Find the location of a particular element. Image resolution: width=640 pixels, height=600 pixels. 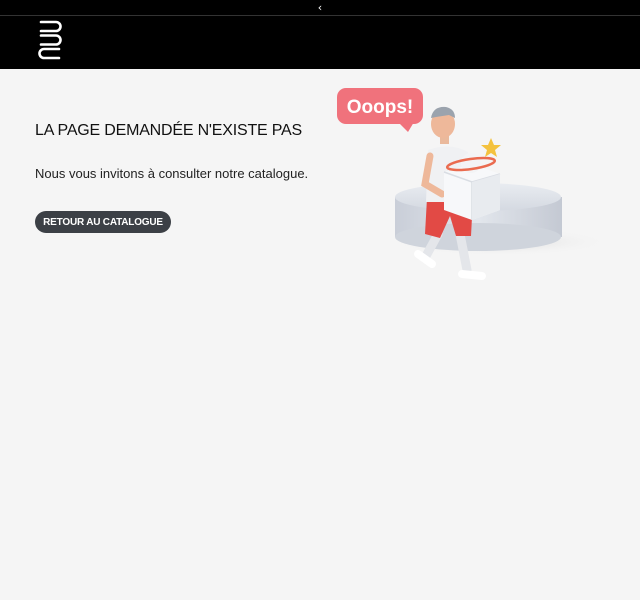

brand-logo is located at coordinates (50, 41).